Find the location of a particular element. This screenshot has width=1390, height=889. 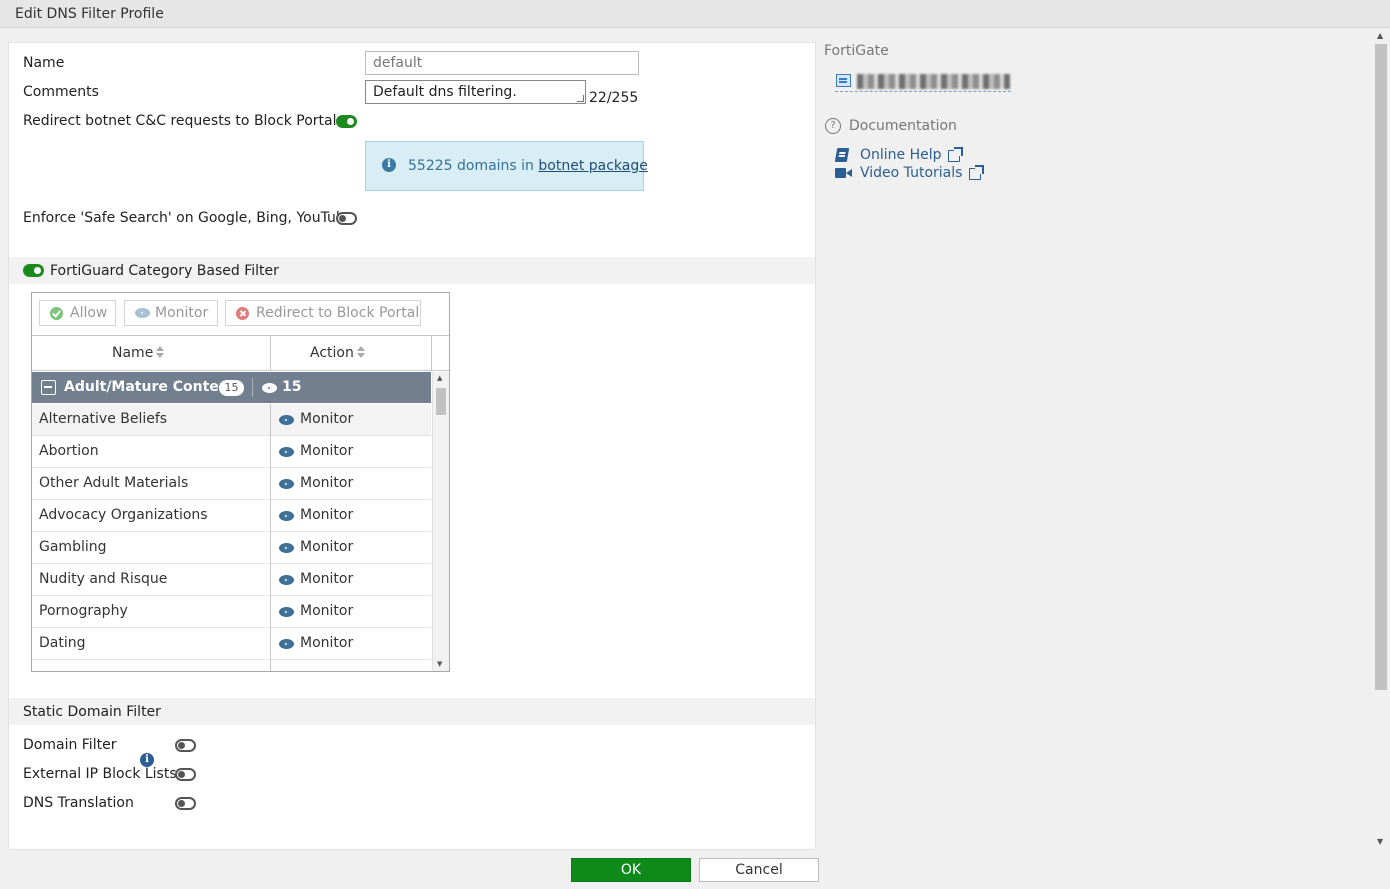

online-help-link: Online Help is located at coordinates (901, 155).